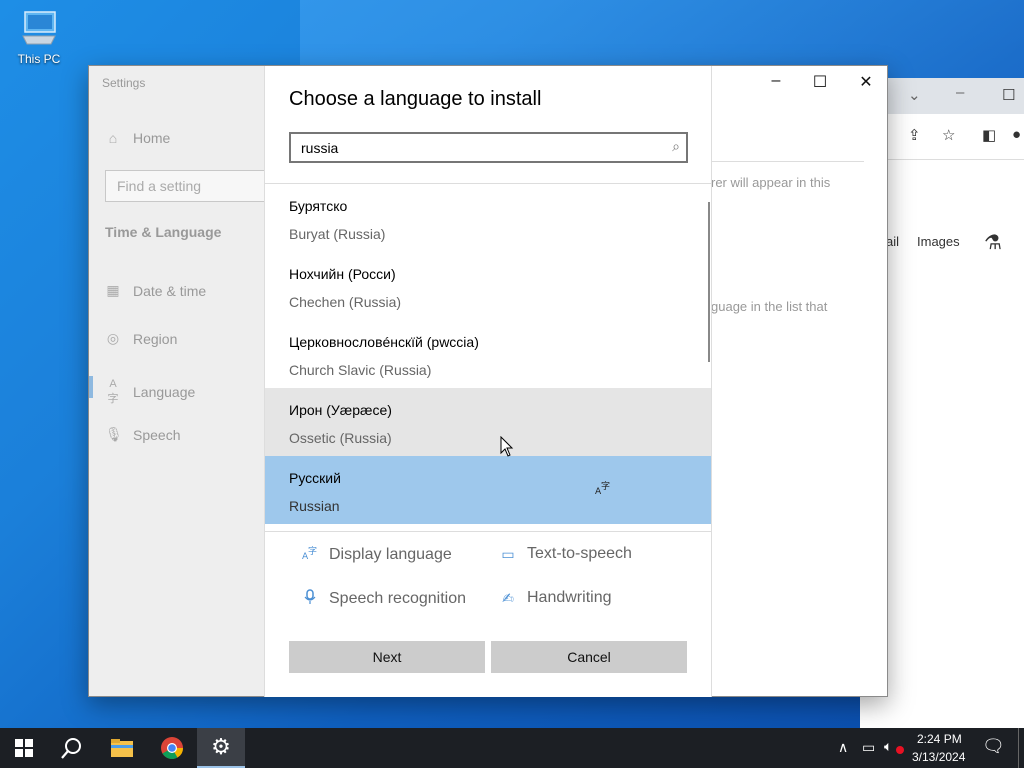 The height and width of the screenshot is (768, 1024). What do you see at coordinates (340, 410) in the screenshot?
I see `language-native-name: Ирон (Уæрæсе)` at bounding box center [340, 410].